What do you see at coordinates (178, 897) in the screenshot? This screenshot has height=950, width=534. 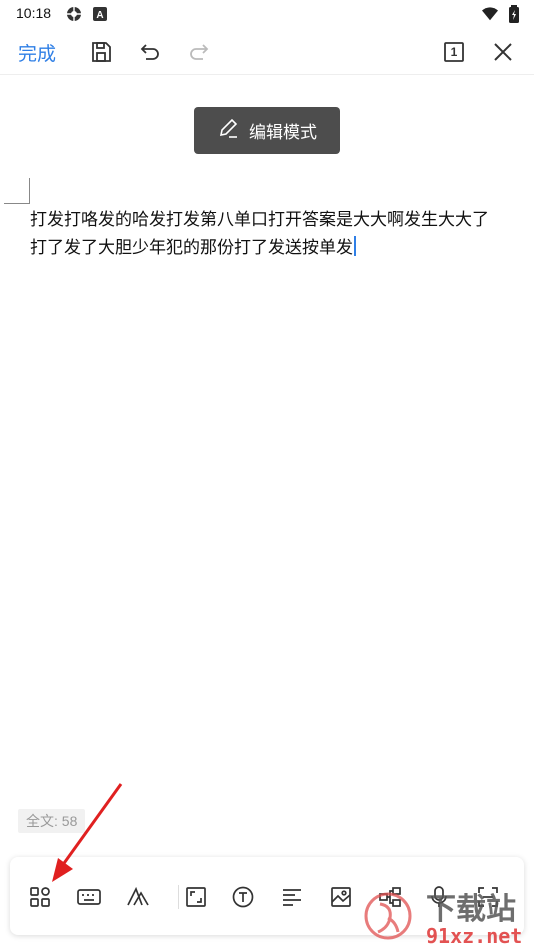 I see `toolbar-divider` at bounding box center [178, 897].